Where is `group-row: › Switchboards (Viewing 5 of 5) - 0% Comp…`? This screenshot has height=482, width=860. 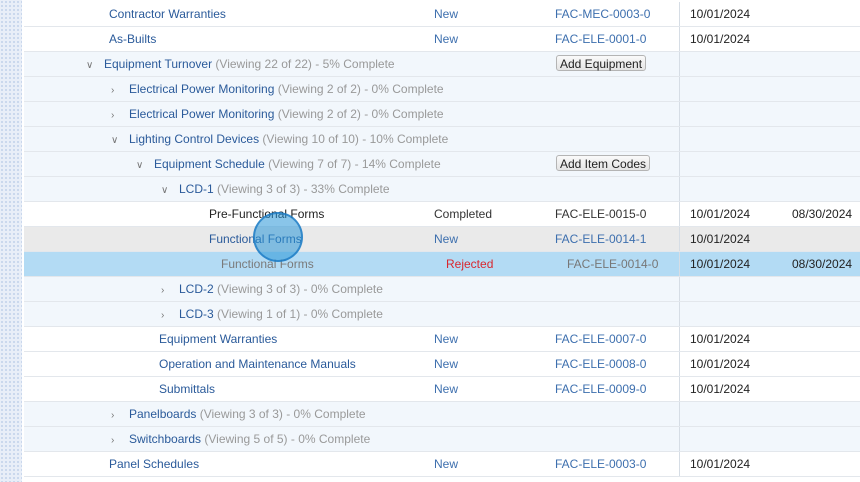 group-row: › Switchboards (Viewing 5 of 5) - 0% Comp… is located at coordinates (442, 439).